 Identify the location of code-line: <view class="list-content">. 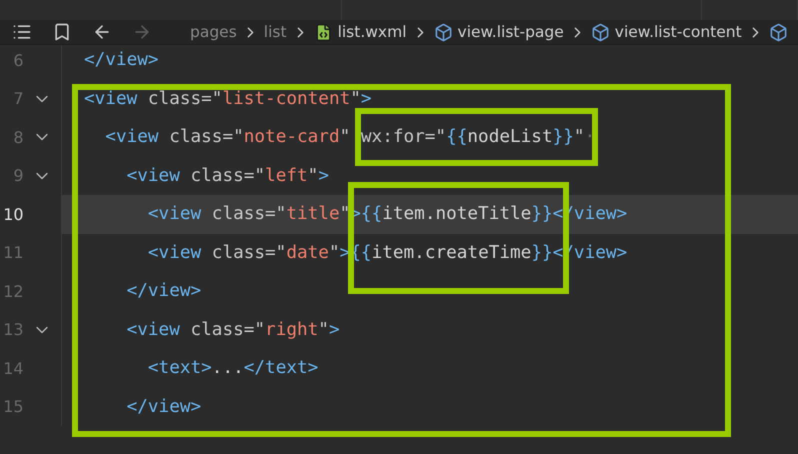
(228, 98).